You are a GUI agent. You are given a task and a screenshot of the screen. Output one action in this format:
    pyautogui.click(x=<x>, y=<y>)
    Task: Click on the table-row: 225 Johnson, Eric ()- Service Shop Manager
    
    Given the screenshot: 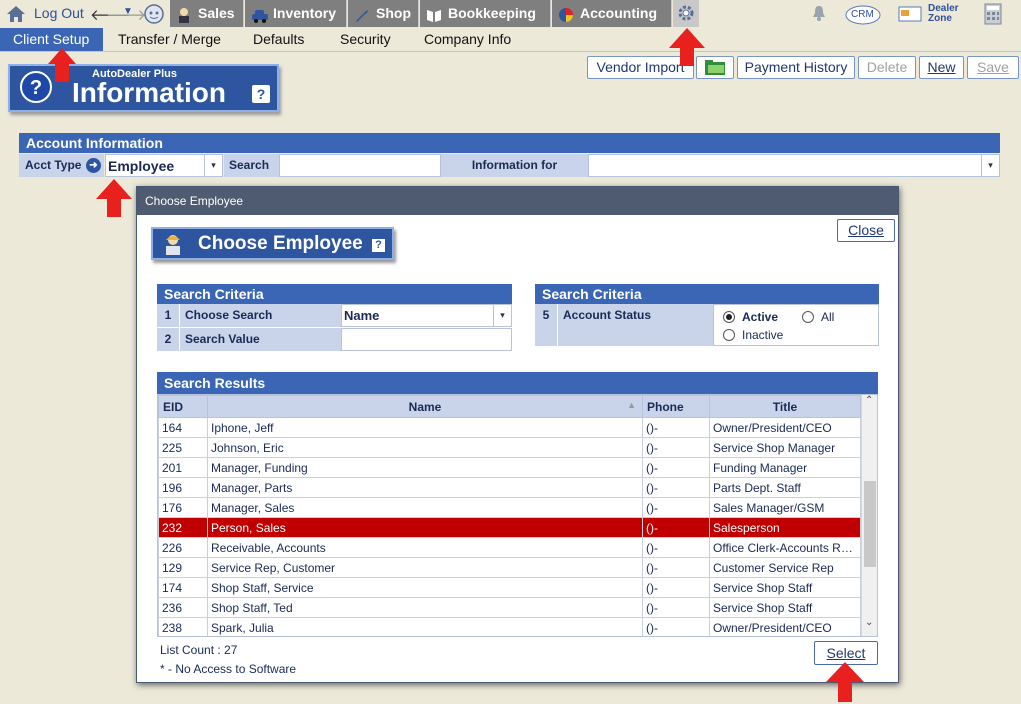 What is the action you would take?
    pyautogui.click(x=509, y=447)
    